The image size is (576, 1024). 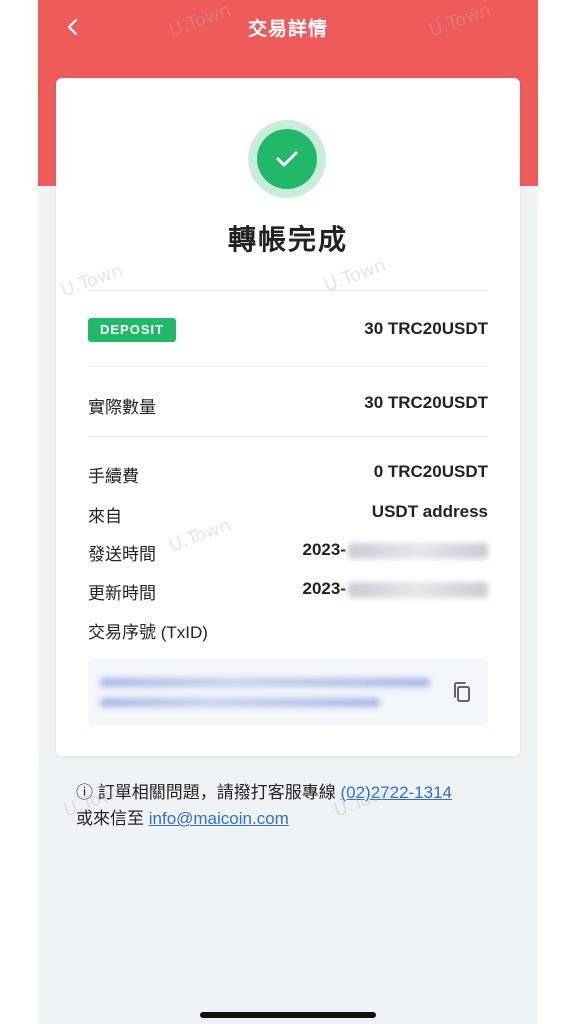 What do you see at coordinates (324, 588) in the screenshot?
I see `updated-time-text: 2023-` at bounding box center [324, 588].